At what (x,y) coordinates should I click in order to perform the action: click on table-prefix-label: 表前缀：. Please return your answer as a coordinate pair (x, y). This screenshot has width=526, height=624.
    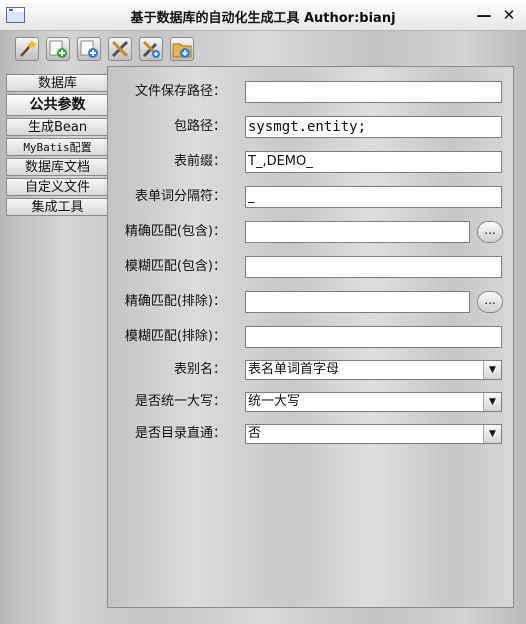
    Looking at the image, I should click on (199, 161).